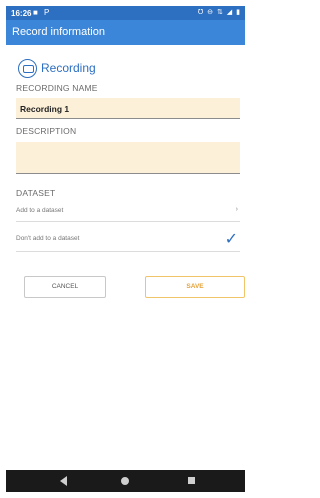 Image resolution: width=320 pixels, height=498 pixels. Describe the element at coordinates (125, 13) in the screenshot. I see `status-bar: 16:26 ■ P ℧ ⊖ ⇅ ◢ ▮` at that location.